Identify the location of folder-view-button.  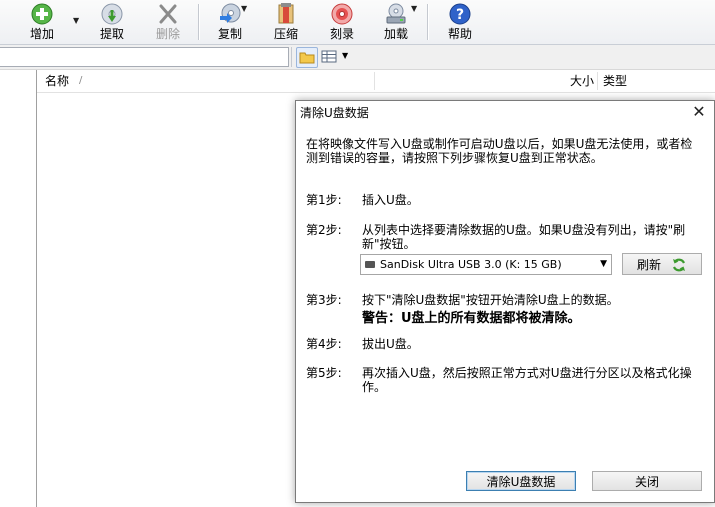
(307, 57).